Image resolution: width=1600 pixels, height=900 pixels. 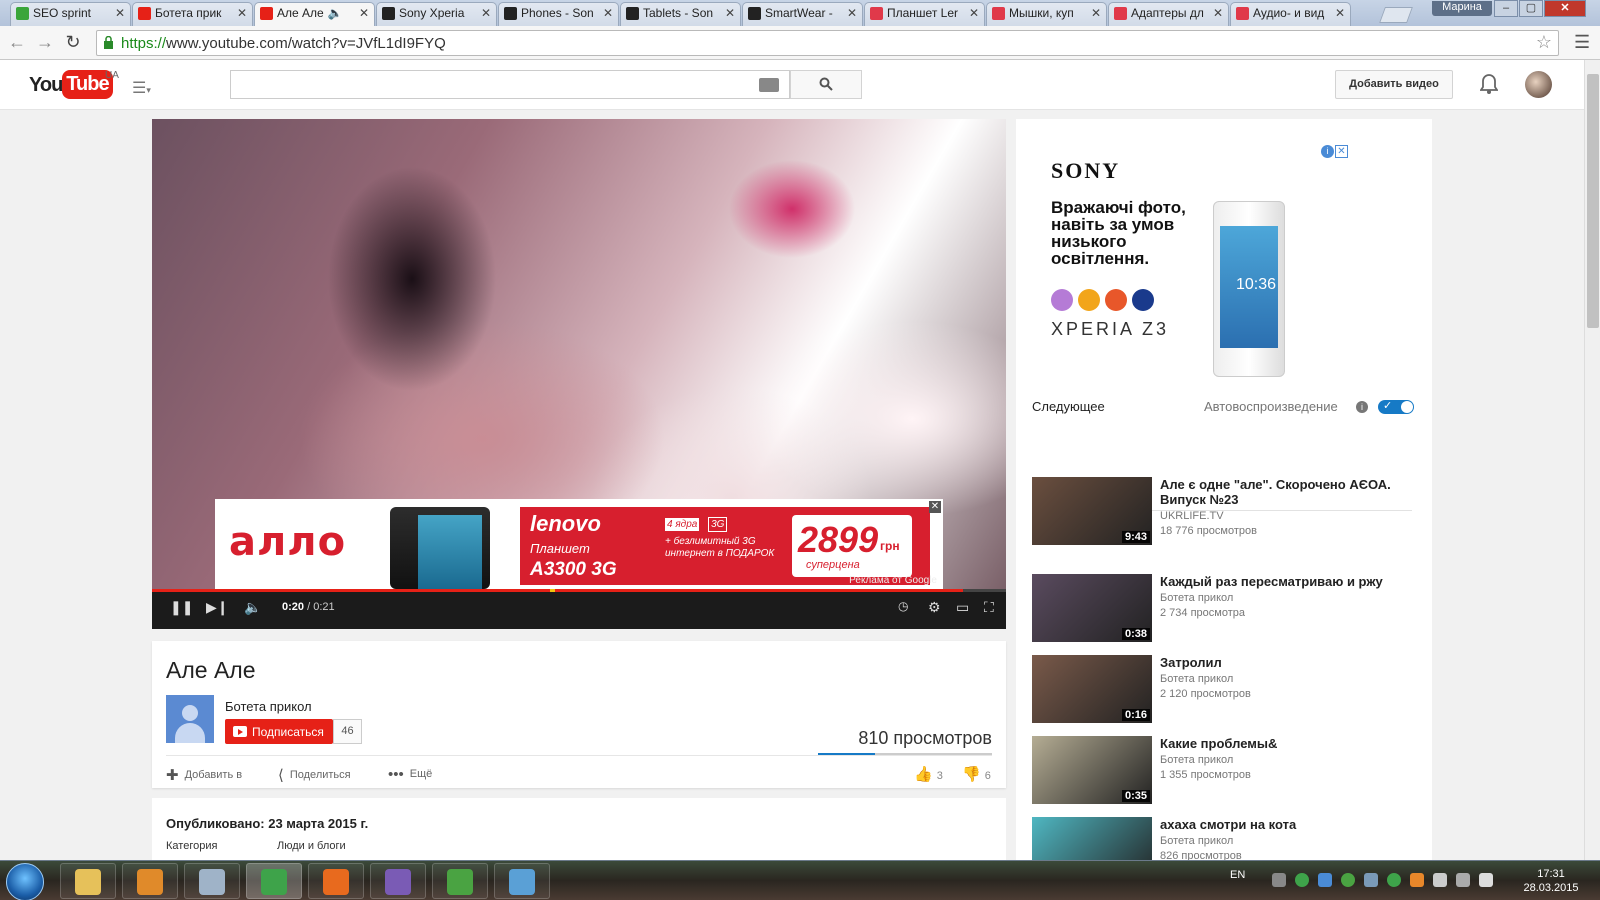 I want to click on adchoices-info-icon: i, so click(x=1327, y=151).